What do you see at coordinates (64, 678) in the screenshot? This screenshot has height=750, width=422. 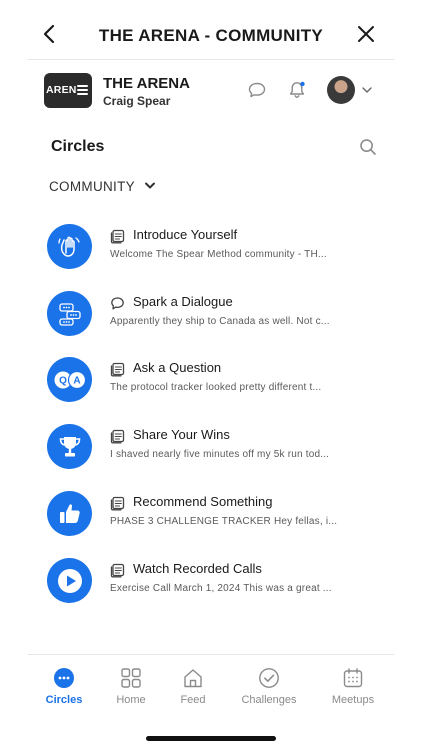 I see `circles-icon` at bounding box center [64, 678].